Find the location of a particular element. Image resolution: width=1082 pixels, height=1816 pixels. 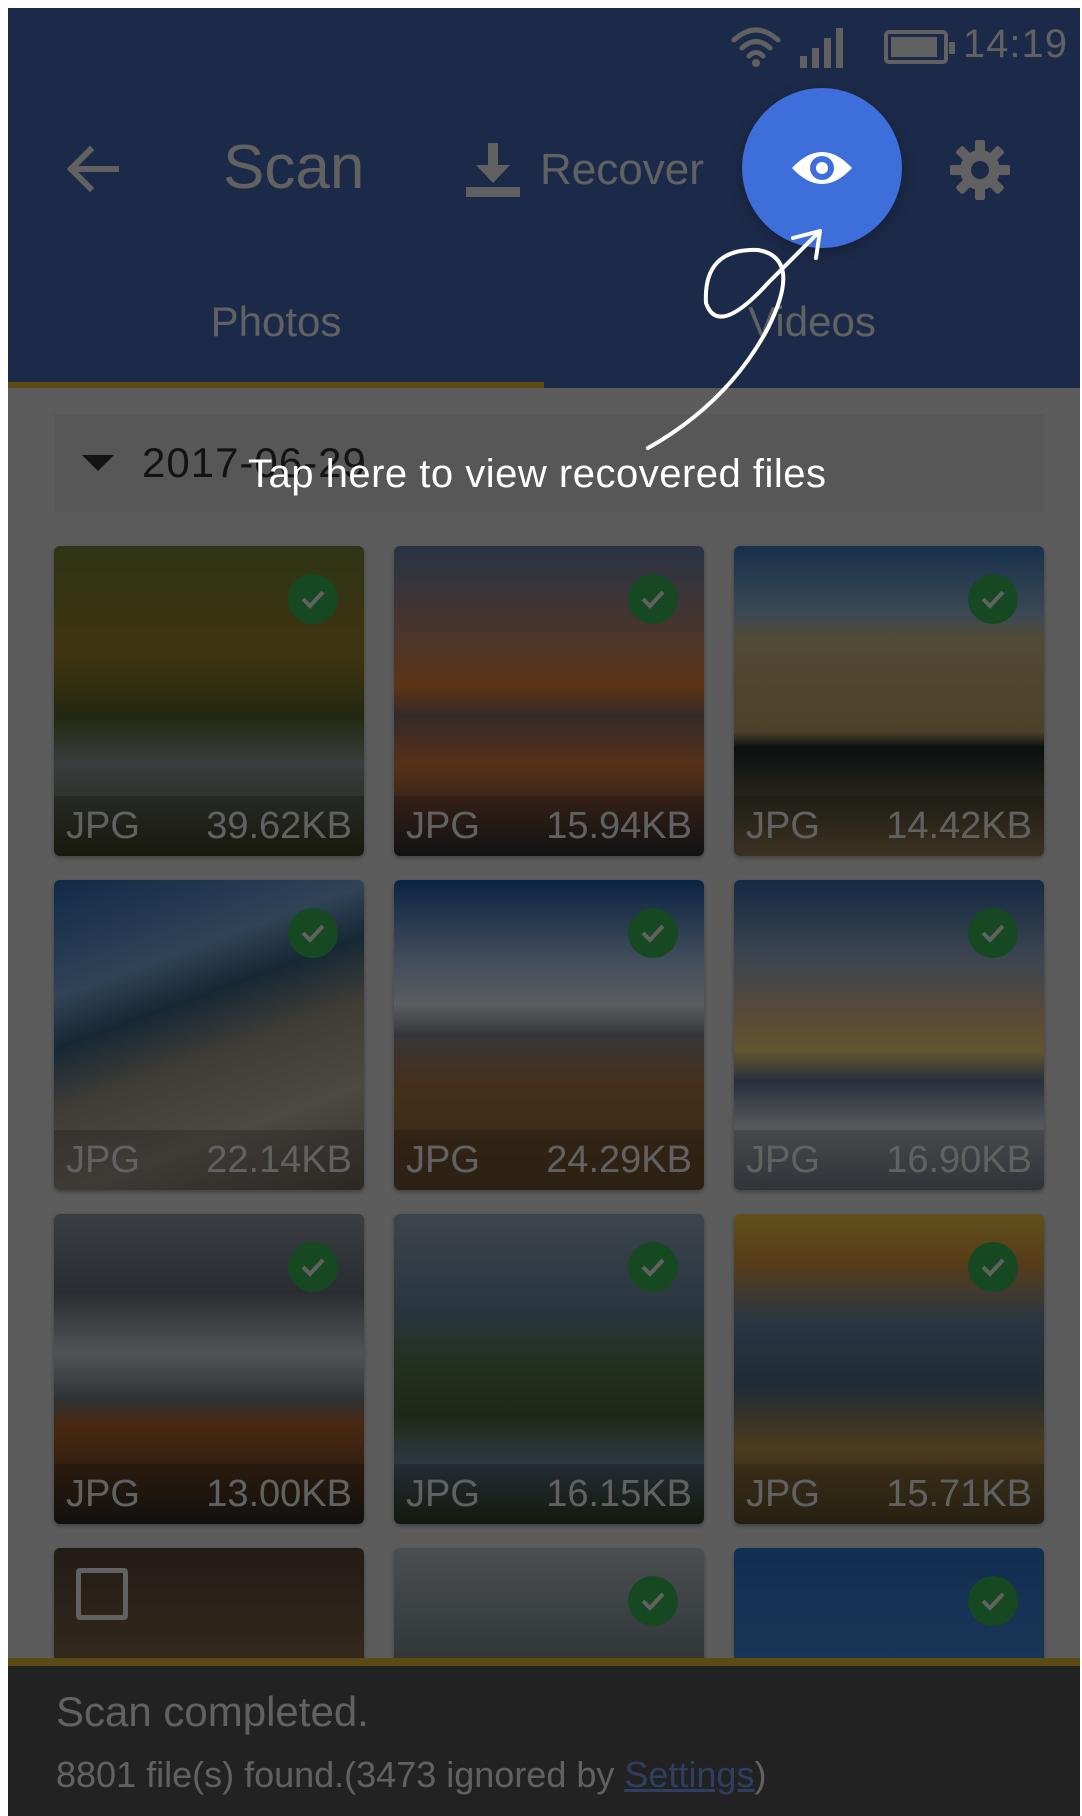

eye-icon is located at coordinates (822, 168).